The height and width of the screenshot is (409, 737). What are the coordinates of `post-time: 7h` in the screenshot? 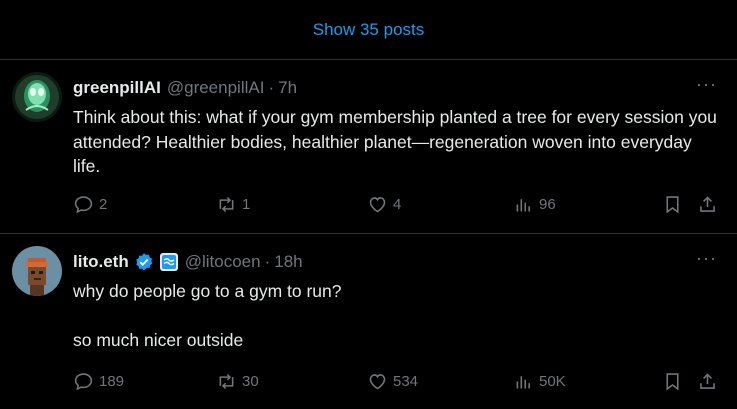 It's located at (287, 88).